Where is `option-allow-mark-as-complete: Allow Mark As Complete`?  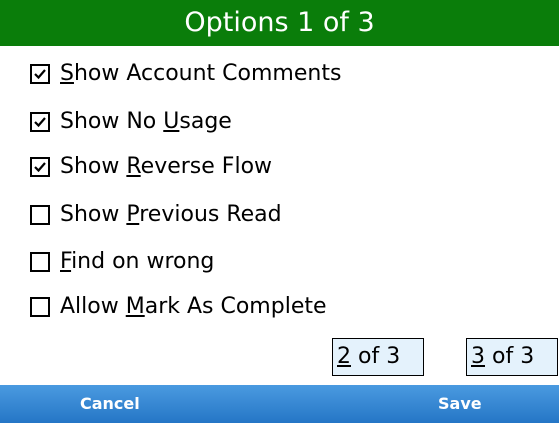 option-allow-mark-as-complete: Allow Mark As Complete is located at coordinates (178, 307).